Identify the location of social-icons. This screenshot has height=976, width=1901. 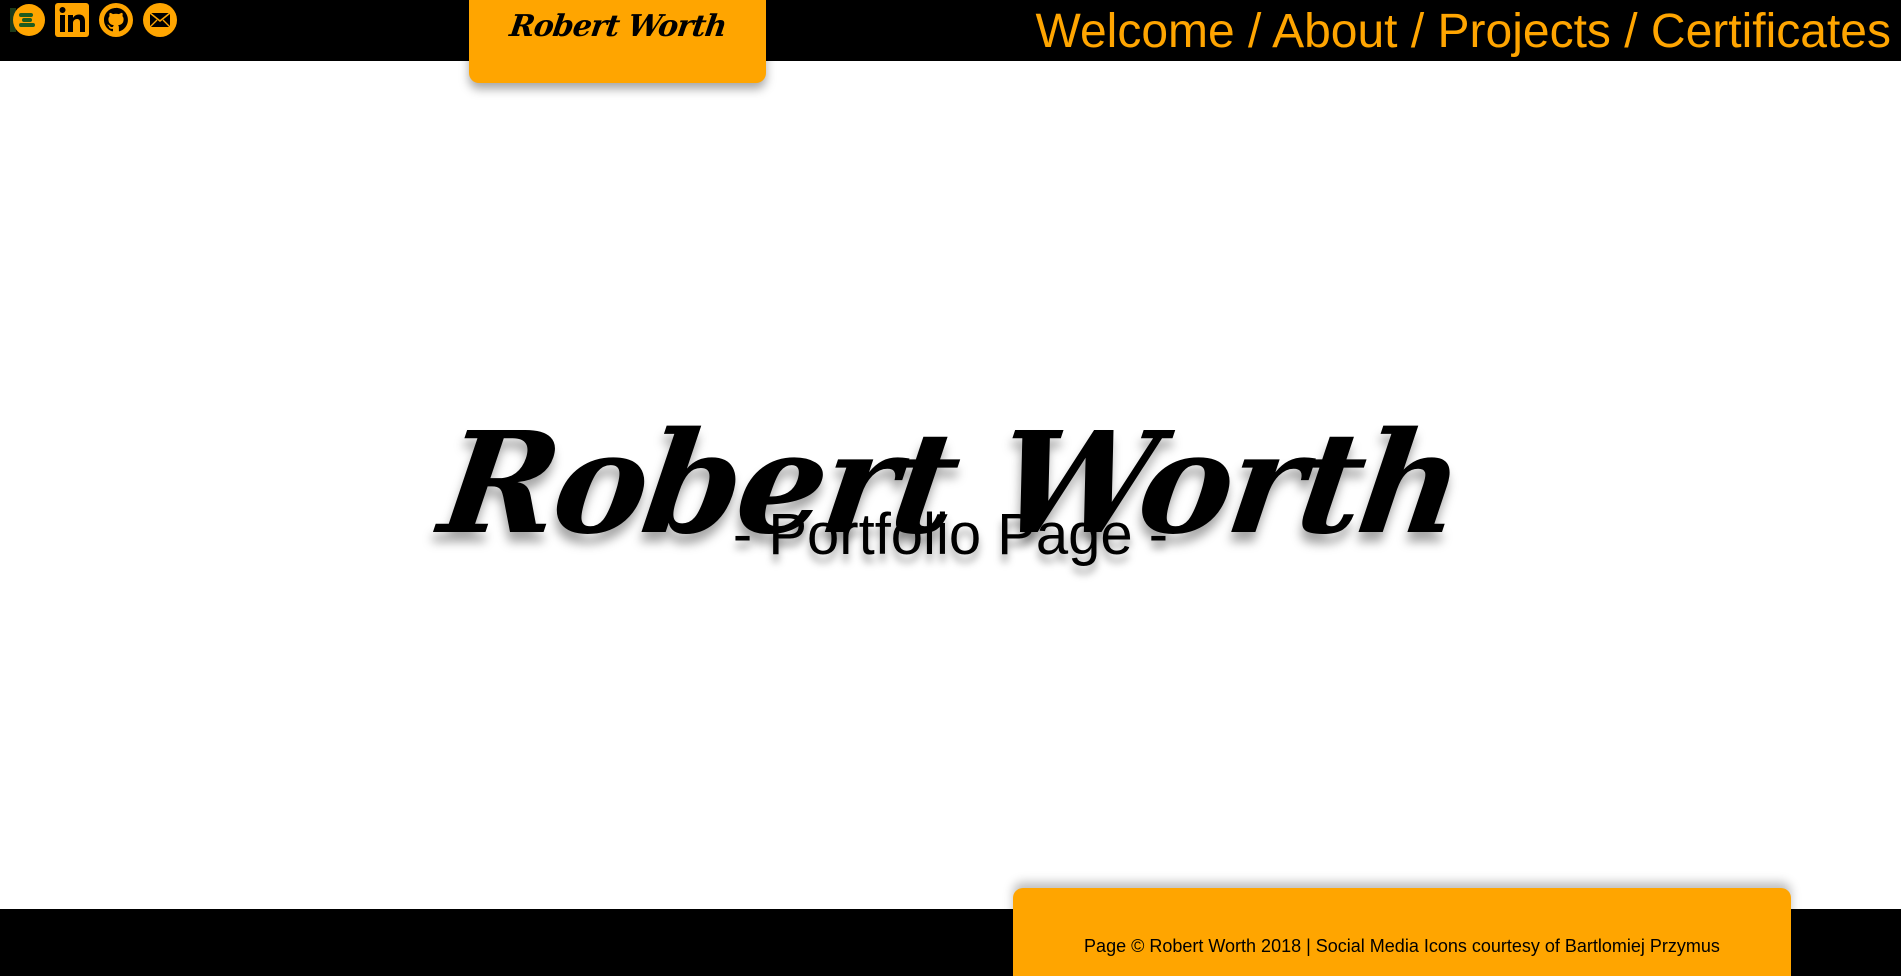
(94, 20).